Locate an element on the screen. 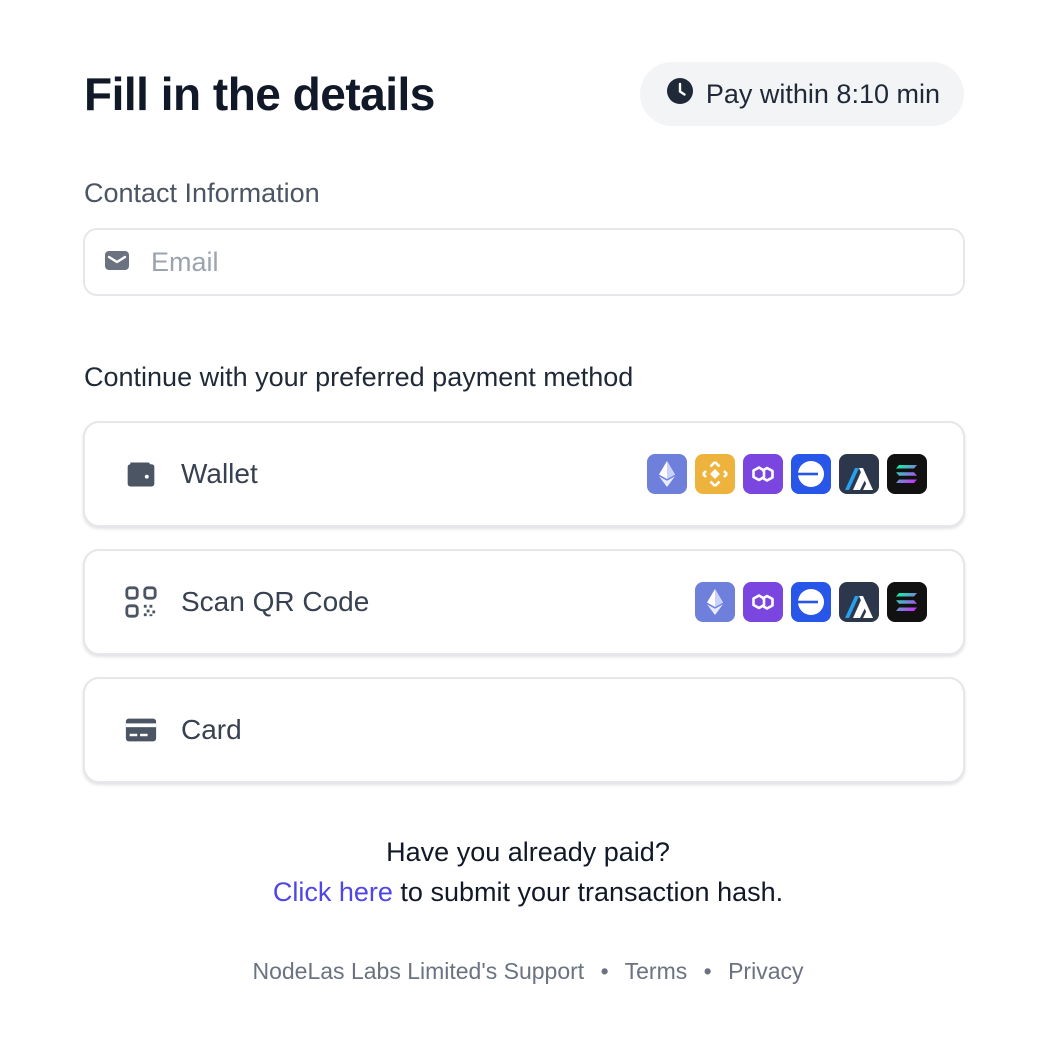 Image resolution: width=1056 pixels, height=1058 pixels. scan-qr-payment-option: Scan QR Code is located at coordinates (524, 602).